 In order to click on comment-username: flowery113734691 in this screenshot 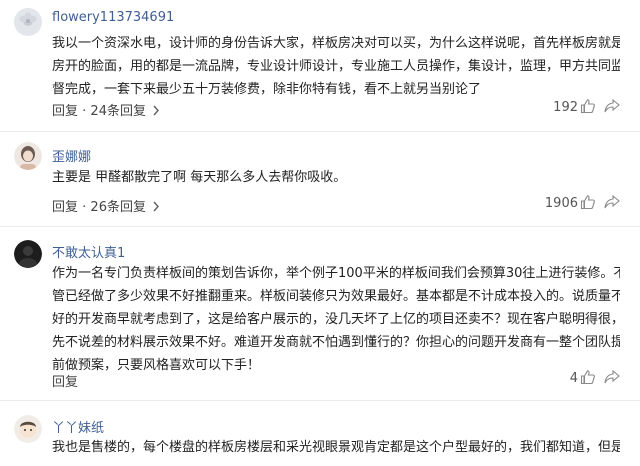, I will do `click(113, 17)`.